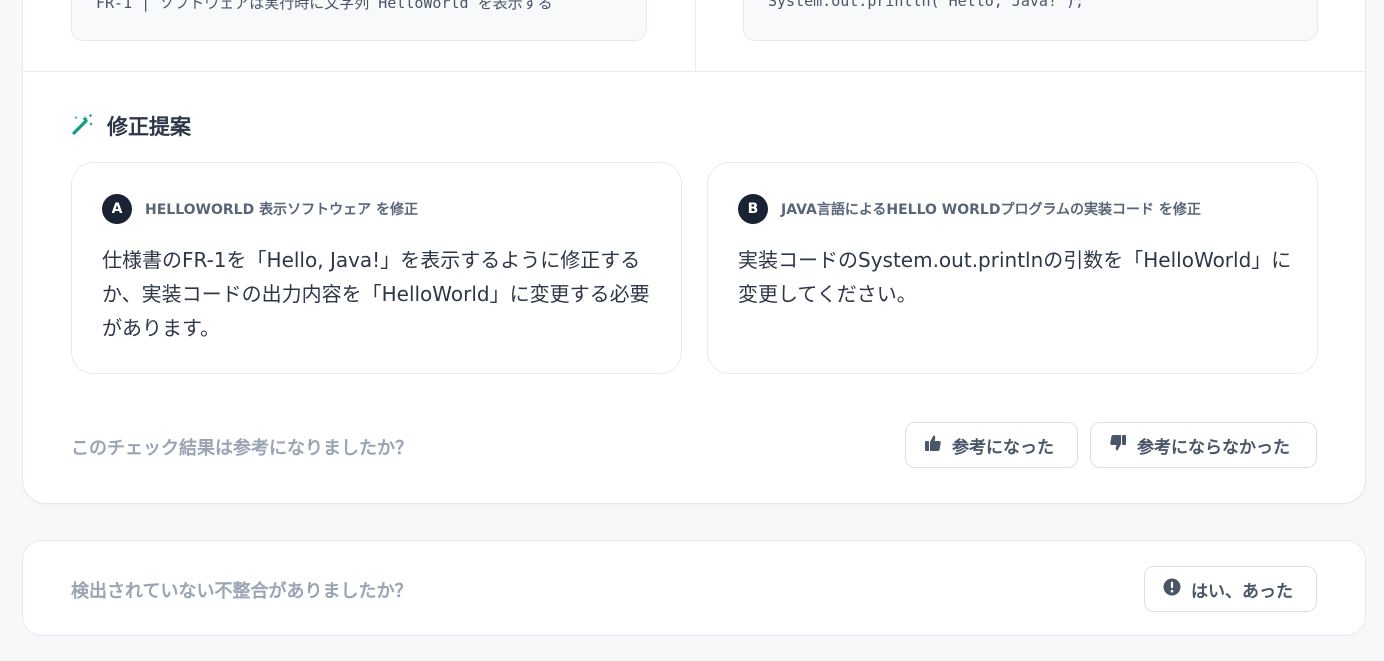 The image size is (1384, 661). I want to click on proposal-badge-a: A, so click(117, 209).